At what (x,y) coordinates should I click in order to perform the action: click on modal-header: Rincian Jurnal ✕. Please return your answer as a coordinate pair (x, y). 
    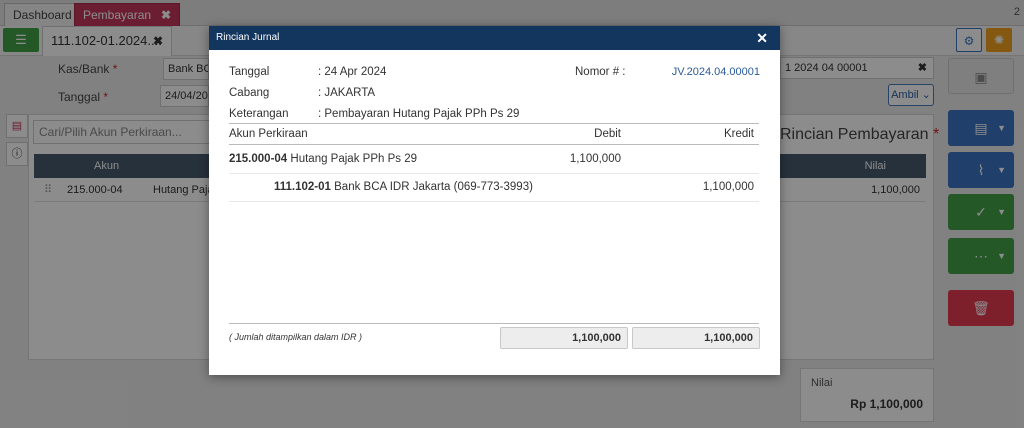
    Looking at the image, I should click on (494, 38).